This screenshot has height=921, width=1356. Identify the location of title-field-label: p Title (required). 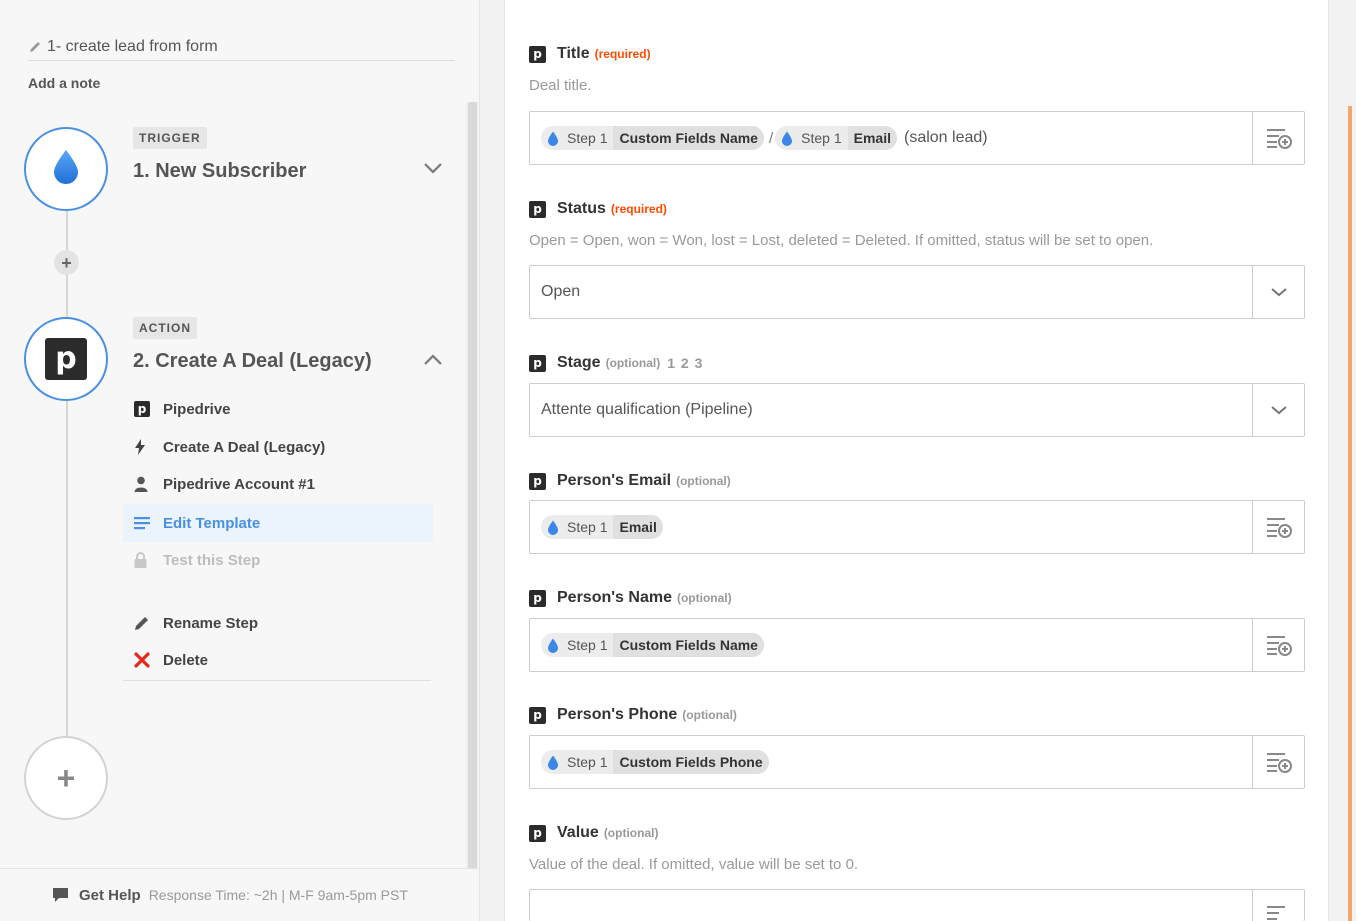
(590, 54).